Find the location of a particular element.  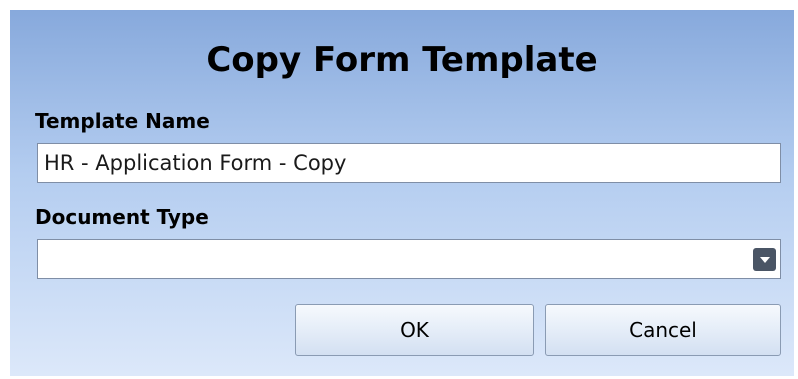

dropdown-button is located at coordinates (764, 259).